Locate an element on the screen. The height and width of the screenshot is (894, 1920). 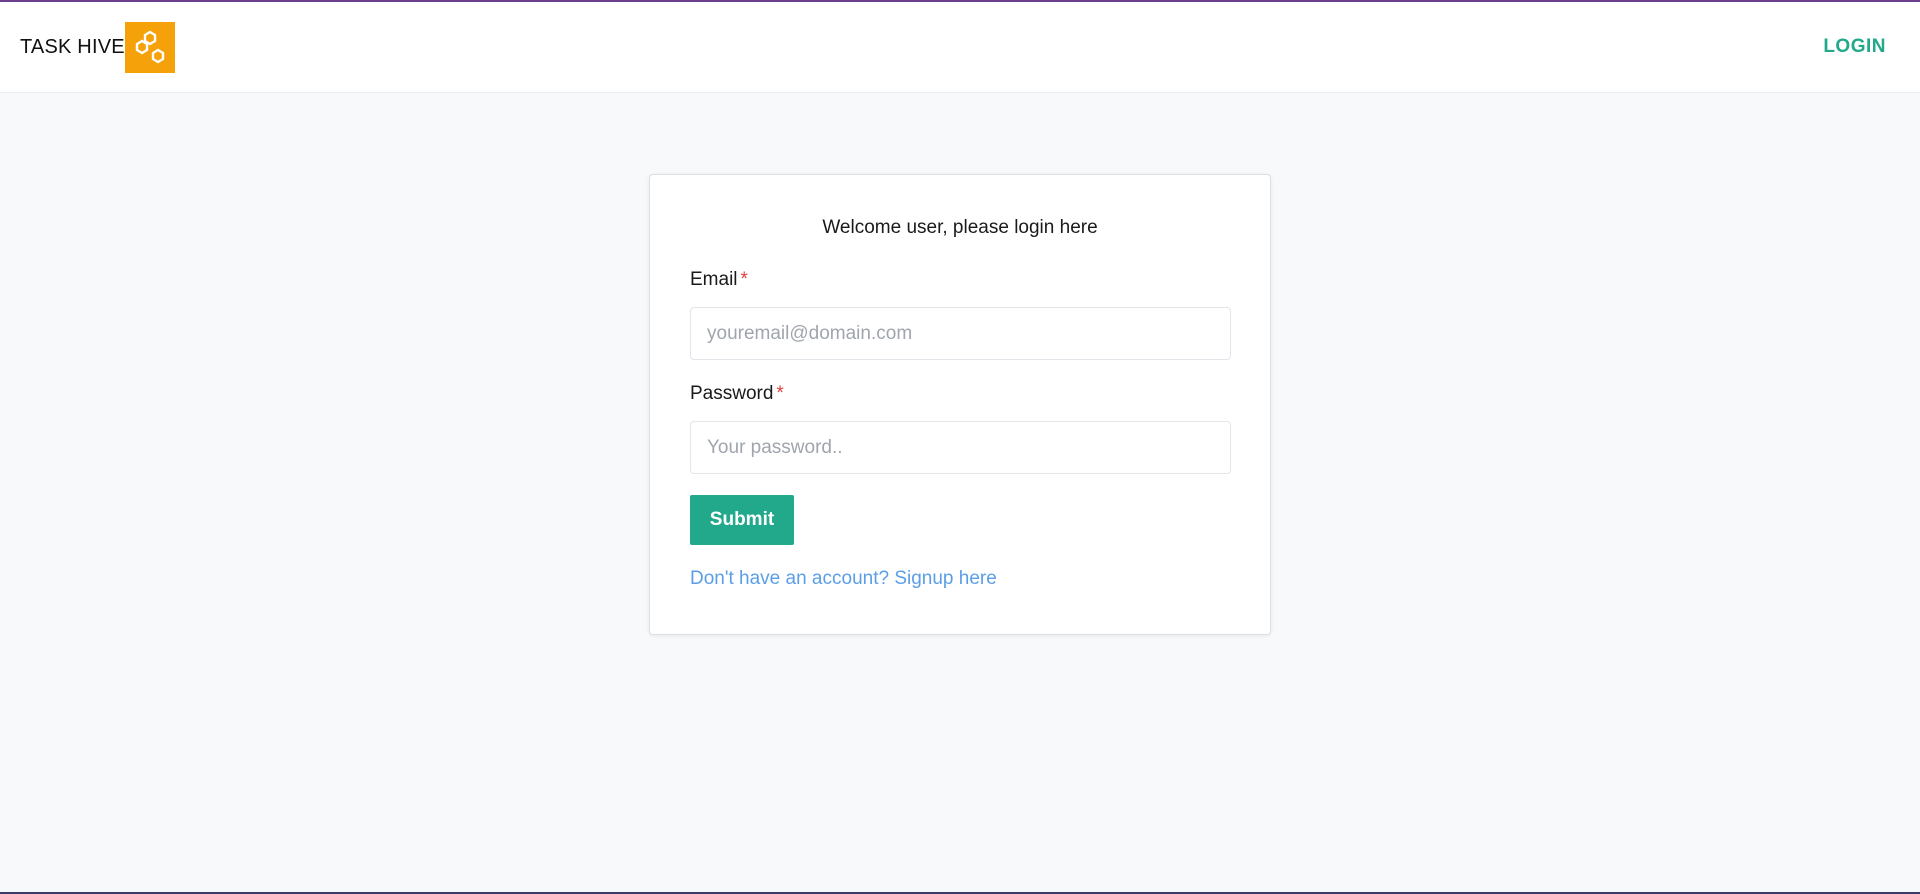
submit-button: Submit is located at coordinates (742, 520).